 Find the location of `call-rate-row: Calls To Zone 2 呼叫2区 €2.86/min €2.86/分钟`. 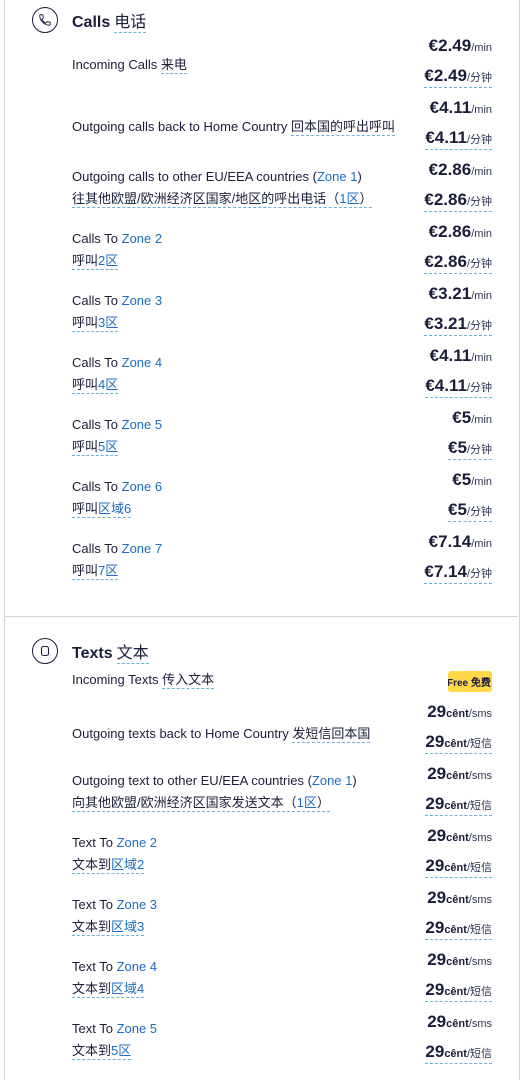

call-rate-row: Calls To Zone 2 呼叫2区 €2.86/min €2.86/分钟 is located at coordinates (282, 255).